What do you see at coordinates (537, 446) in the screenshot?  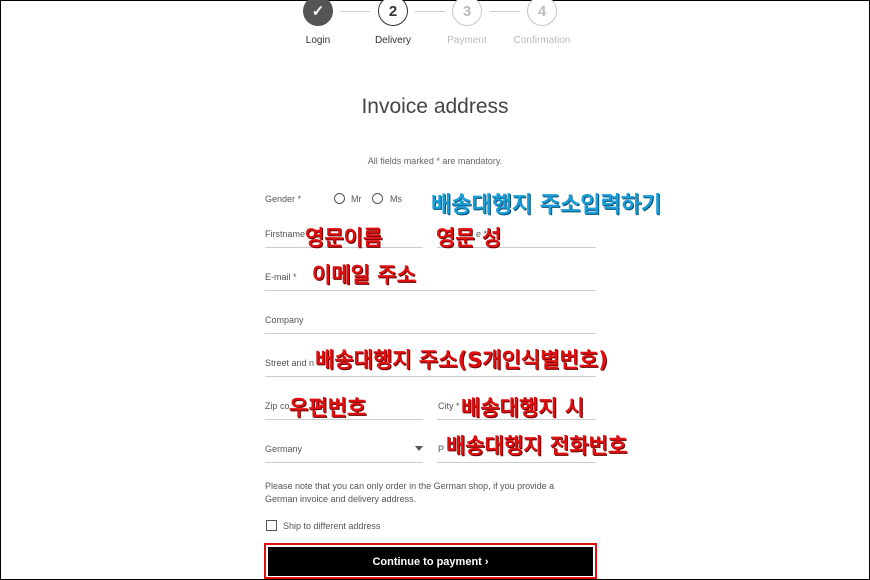 I see `annotation-phone: 배송대행지 전화번호` at bounding box center [537, 446].